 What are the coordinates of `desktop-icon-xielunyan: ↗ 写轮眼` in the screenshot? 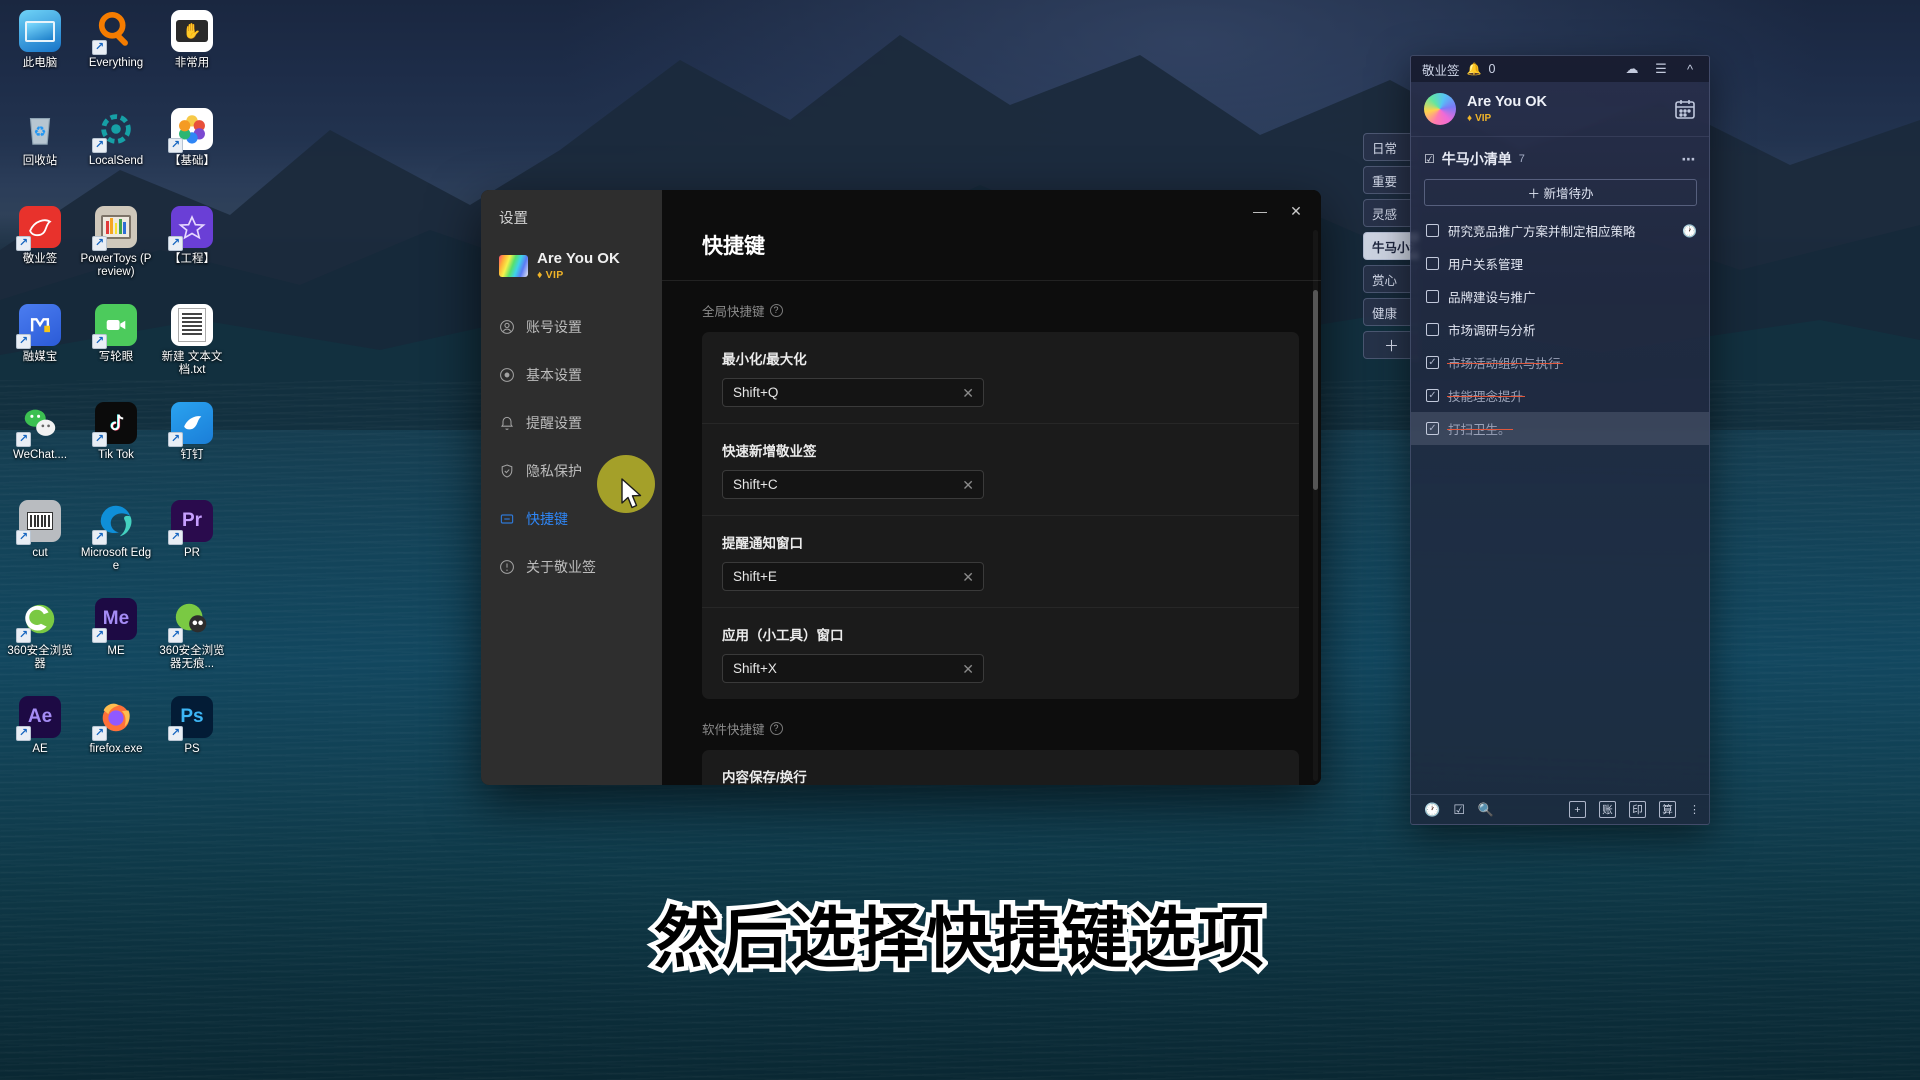 It's located at (116, 349).